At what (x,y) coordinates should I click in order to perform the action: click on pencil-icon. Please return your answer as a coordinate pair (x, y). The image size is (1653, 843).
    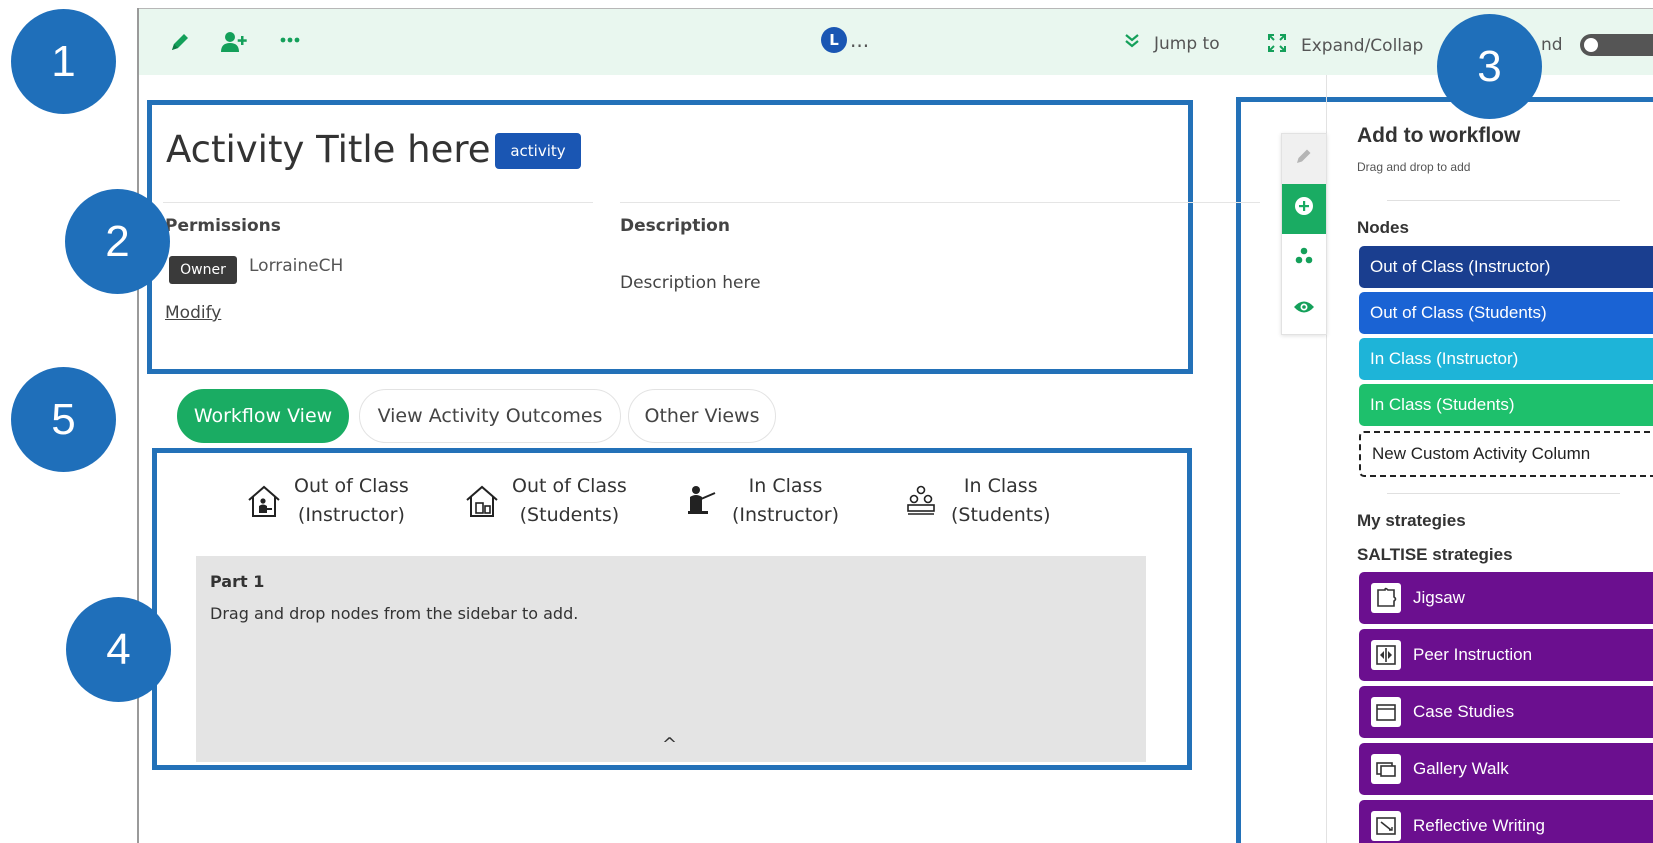
    Looking at the image, I should click on (1304, 159).